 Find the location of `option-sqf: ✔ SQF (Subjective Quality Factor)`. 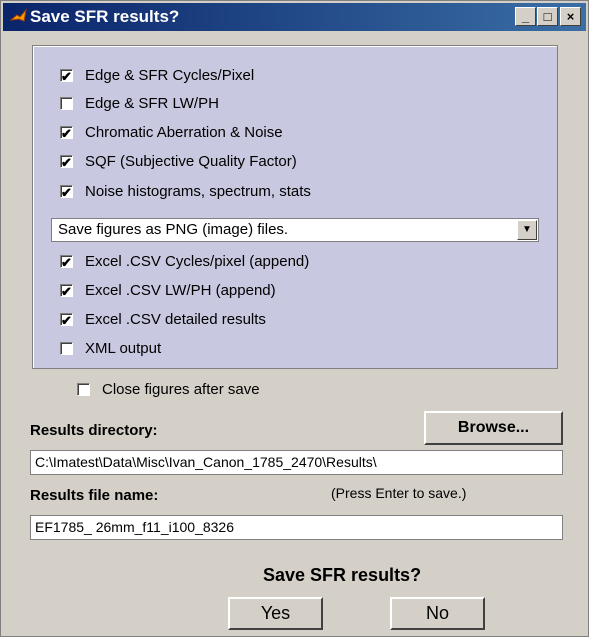

option-sqf: ✔ SQF (Subjective Quality Factor) is located at coordinates (178, 161).